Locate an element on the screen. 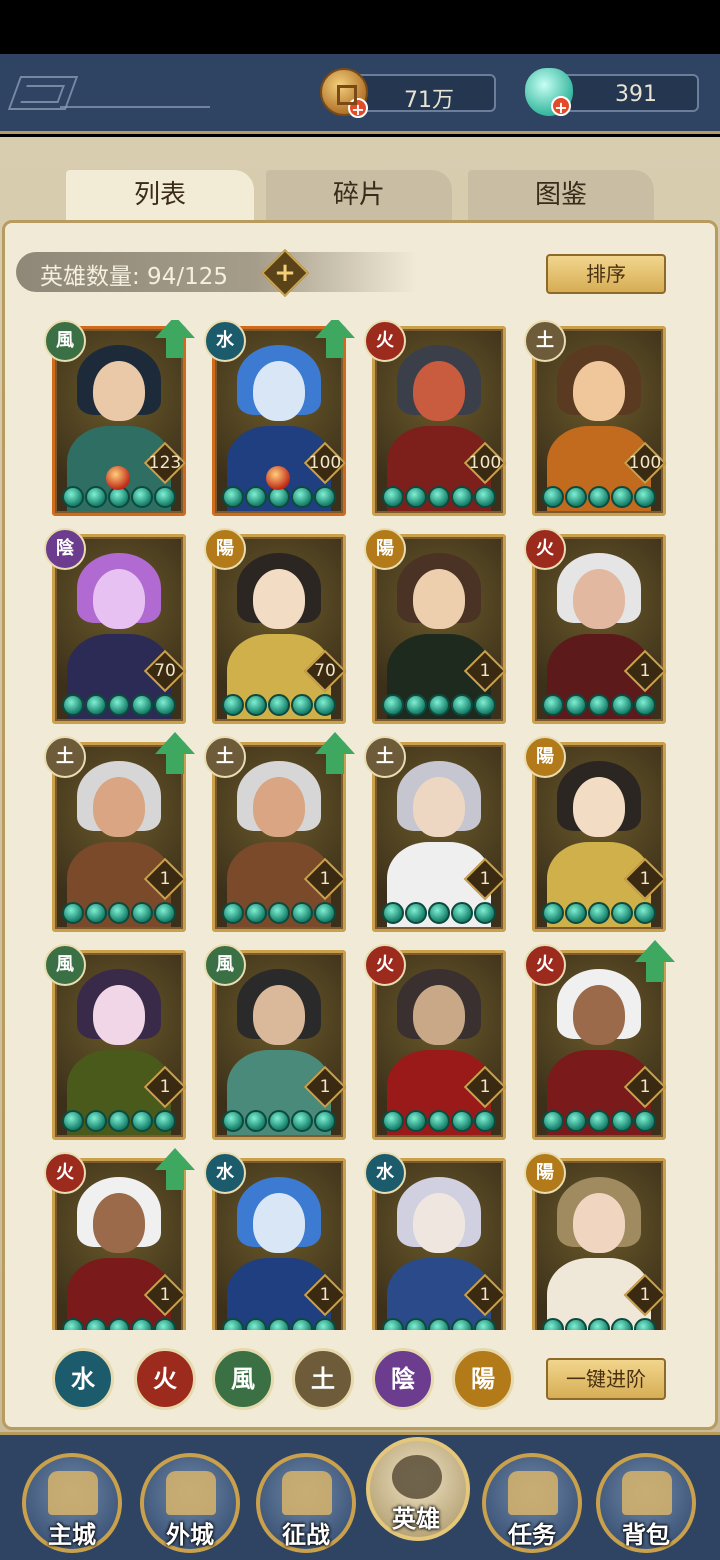 The height and width of the screenshot is (1560, 720). gem-counter: + 391 is located at coordinates (612, 92).